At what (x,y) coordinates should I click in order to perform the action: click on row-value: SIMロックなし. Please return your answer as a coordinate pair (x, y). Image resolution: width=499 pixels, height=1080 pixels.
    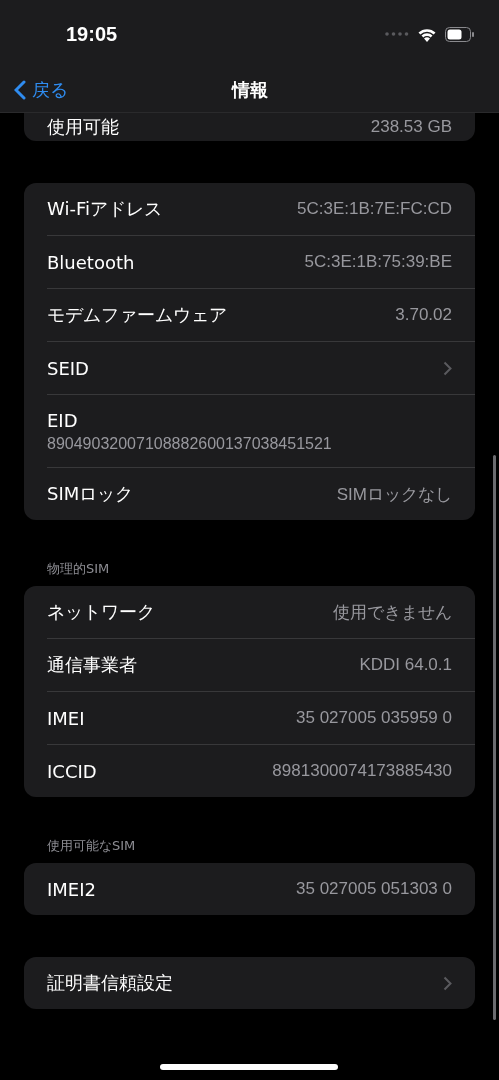
    Looking at the image, I should click on (394, 494).